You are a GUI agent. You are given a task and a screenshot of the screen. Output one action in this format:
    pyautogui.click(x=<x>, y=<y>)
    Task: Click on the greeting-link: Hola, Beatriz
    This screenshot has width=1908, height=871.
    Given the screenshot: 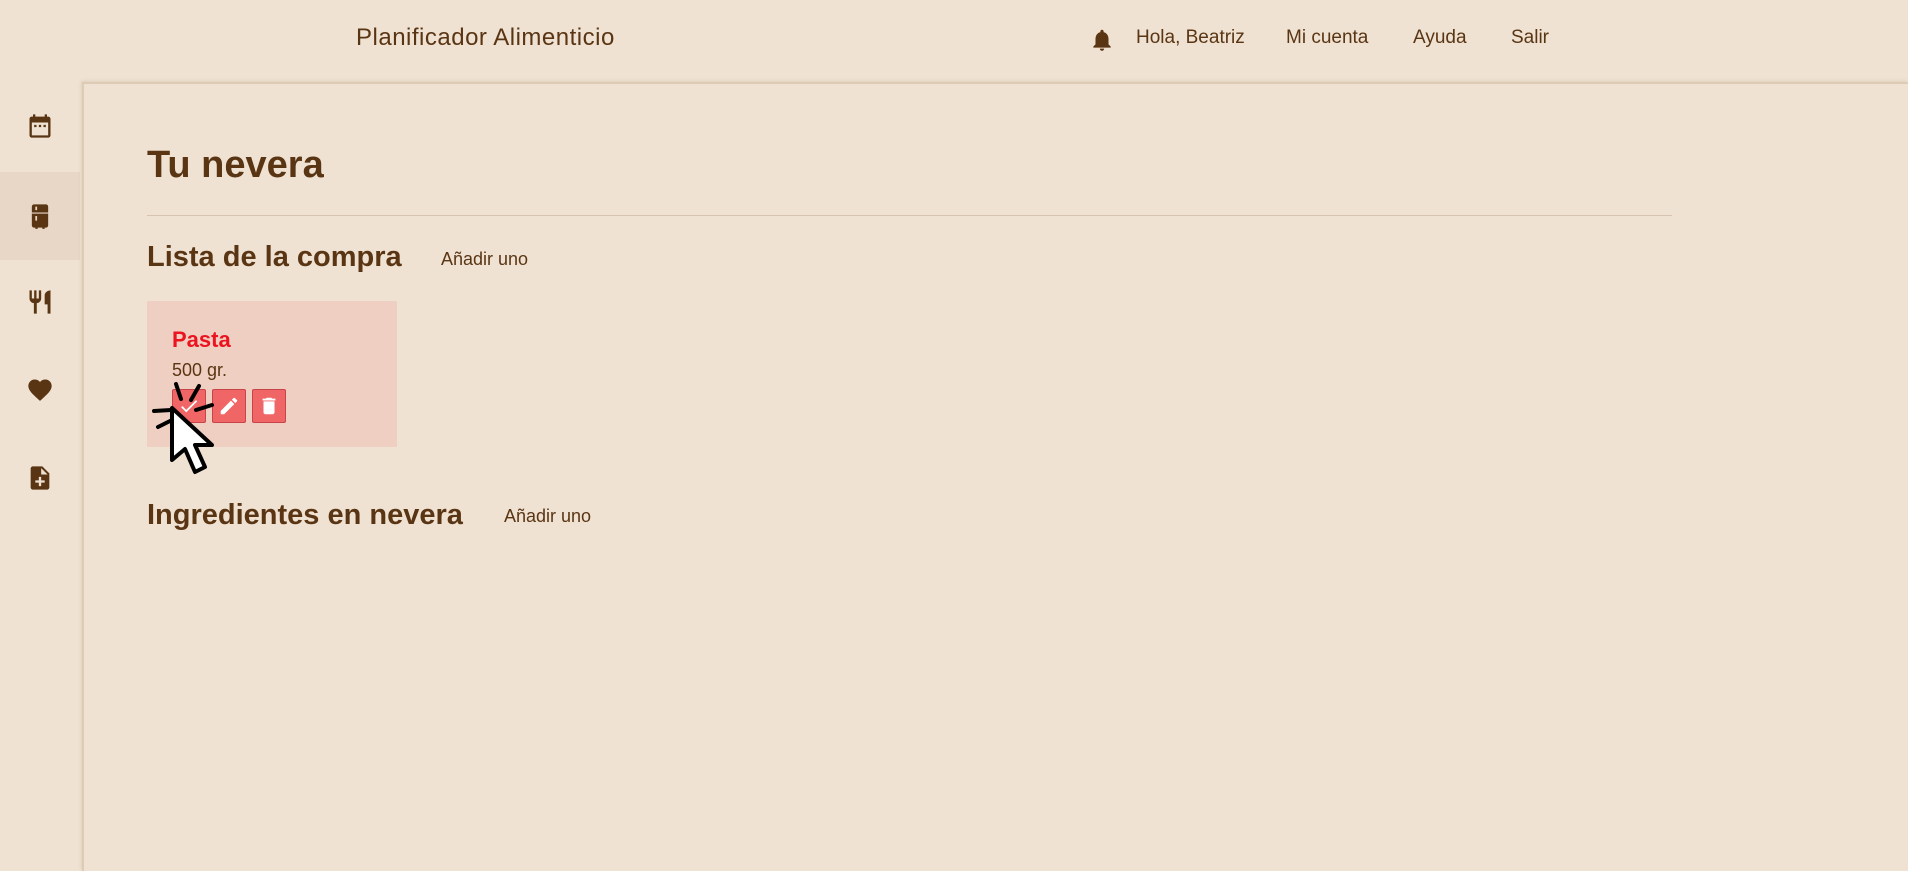 What is the action you would take?
    pyautogui.click(x=1190, y=38)
    